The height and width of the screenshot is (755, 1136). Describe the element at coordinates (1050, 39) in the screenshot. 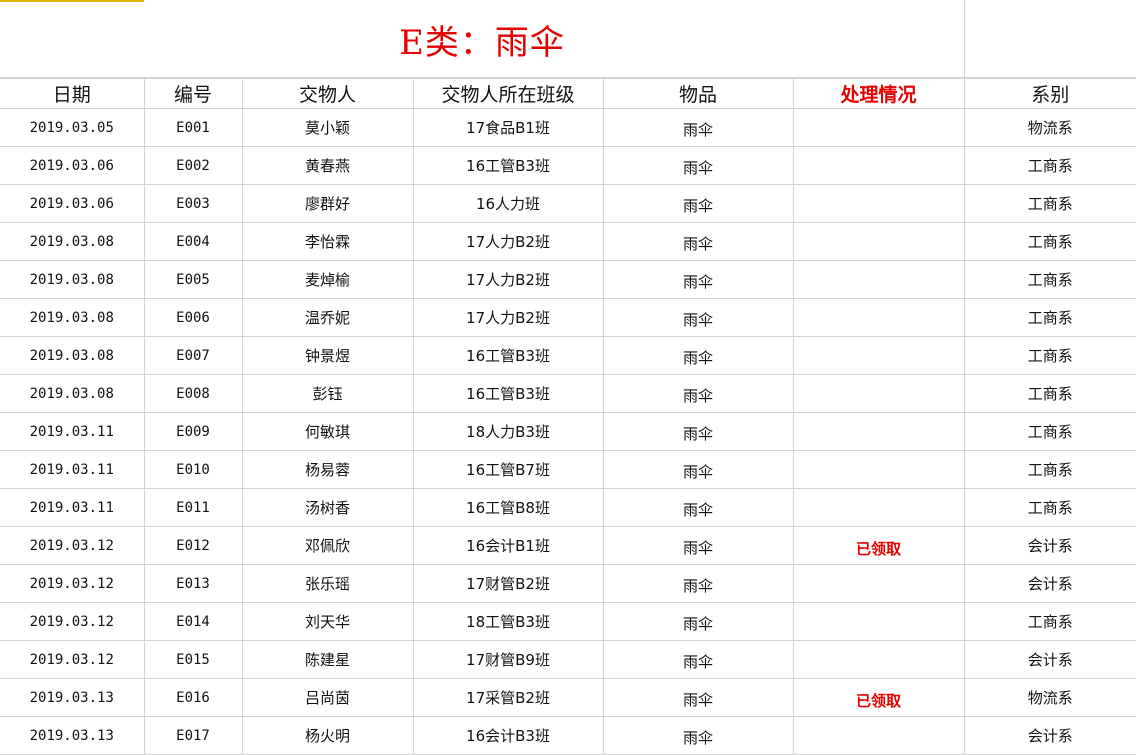

I see `title-empty-cell` at that location.